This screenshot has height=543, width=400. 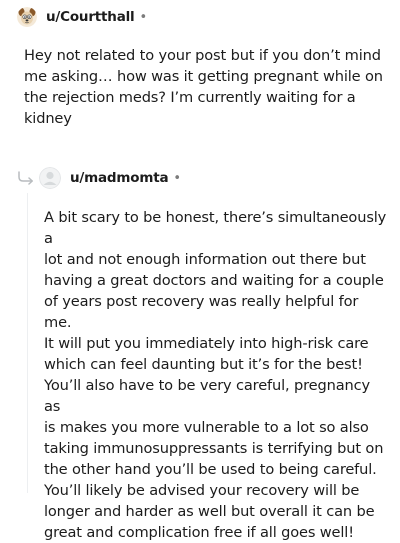 I want to click on reply-arrow-icon, so click(x=25, y=178).